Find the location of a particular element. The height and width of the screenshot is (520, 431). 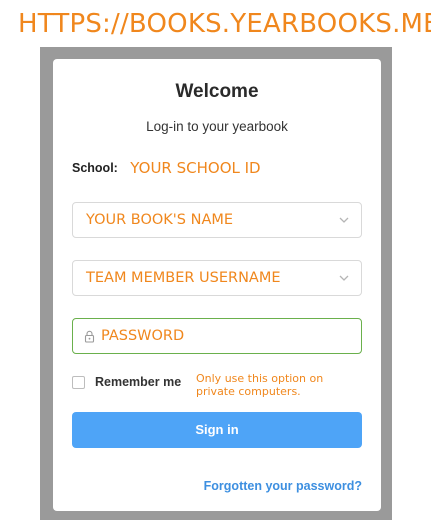

school-label: School: is located at coordinates (95, 168).